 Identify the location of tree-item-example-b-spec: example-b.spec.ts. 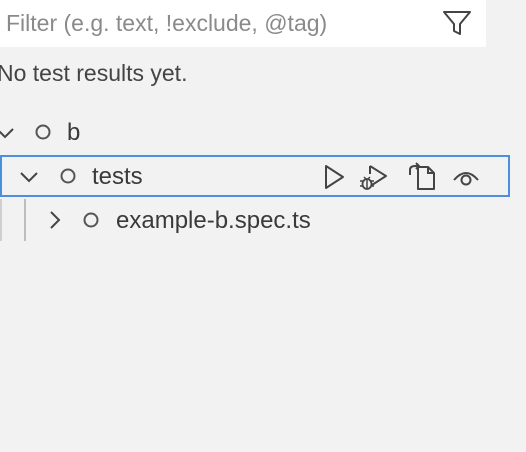
(255, 220).